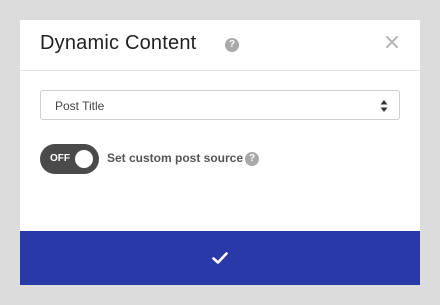  What do you see at coordinates (392, 42) in the screenshot?
I see `close-icon` at bounding box center [392, 42].